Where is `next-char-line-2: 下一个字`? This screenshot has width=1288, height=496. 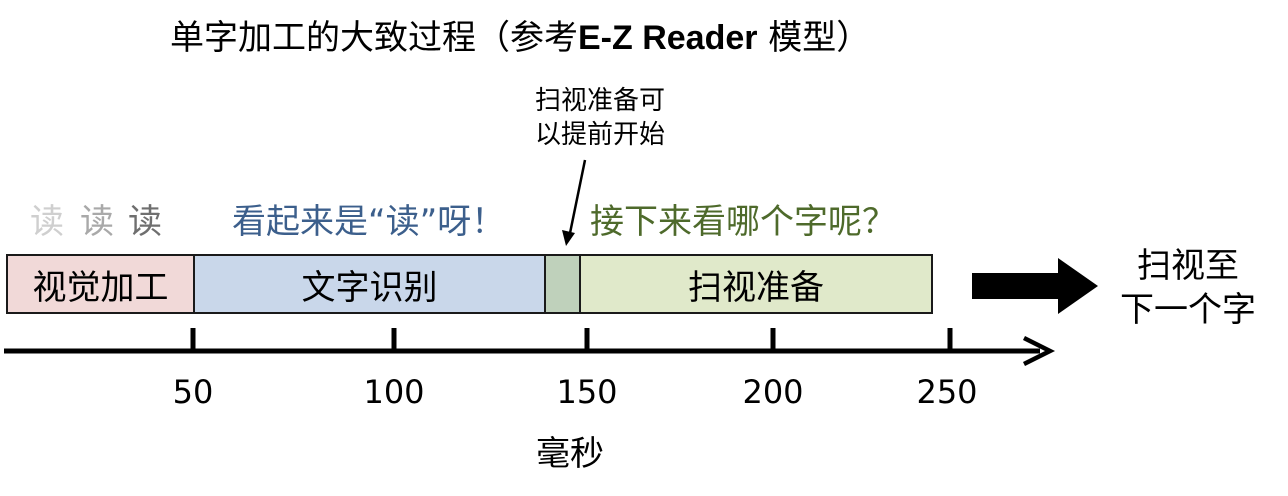 next-char-line-2: 下一个字 is located at coordinates (1188, 310).